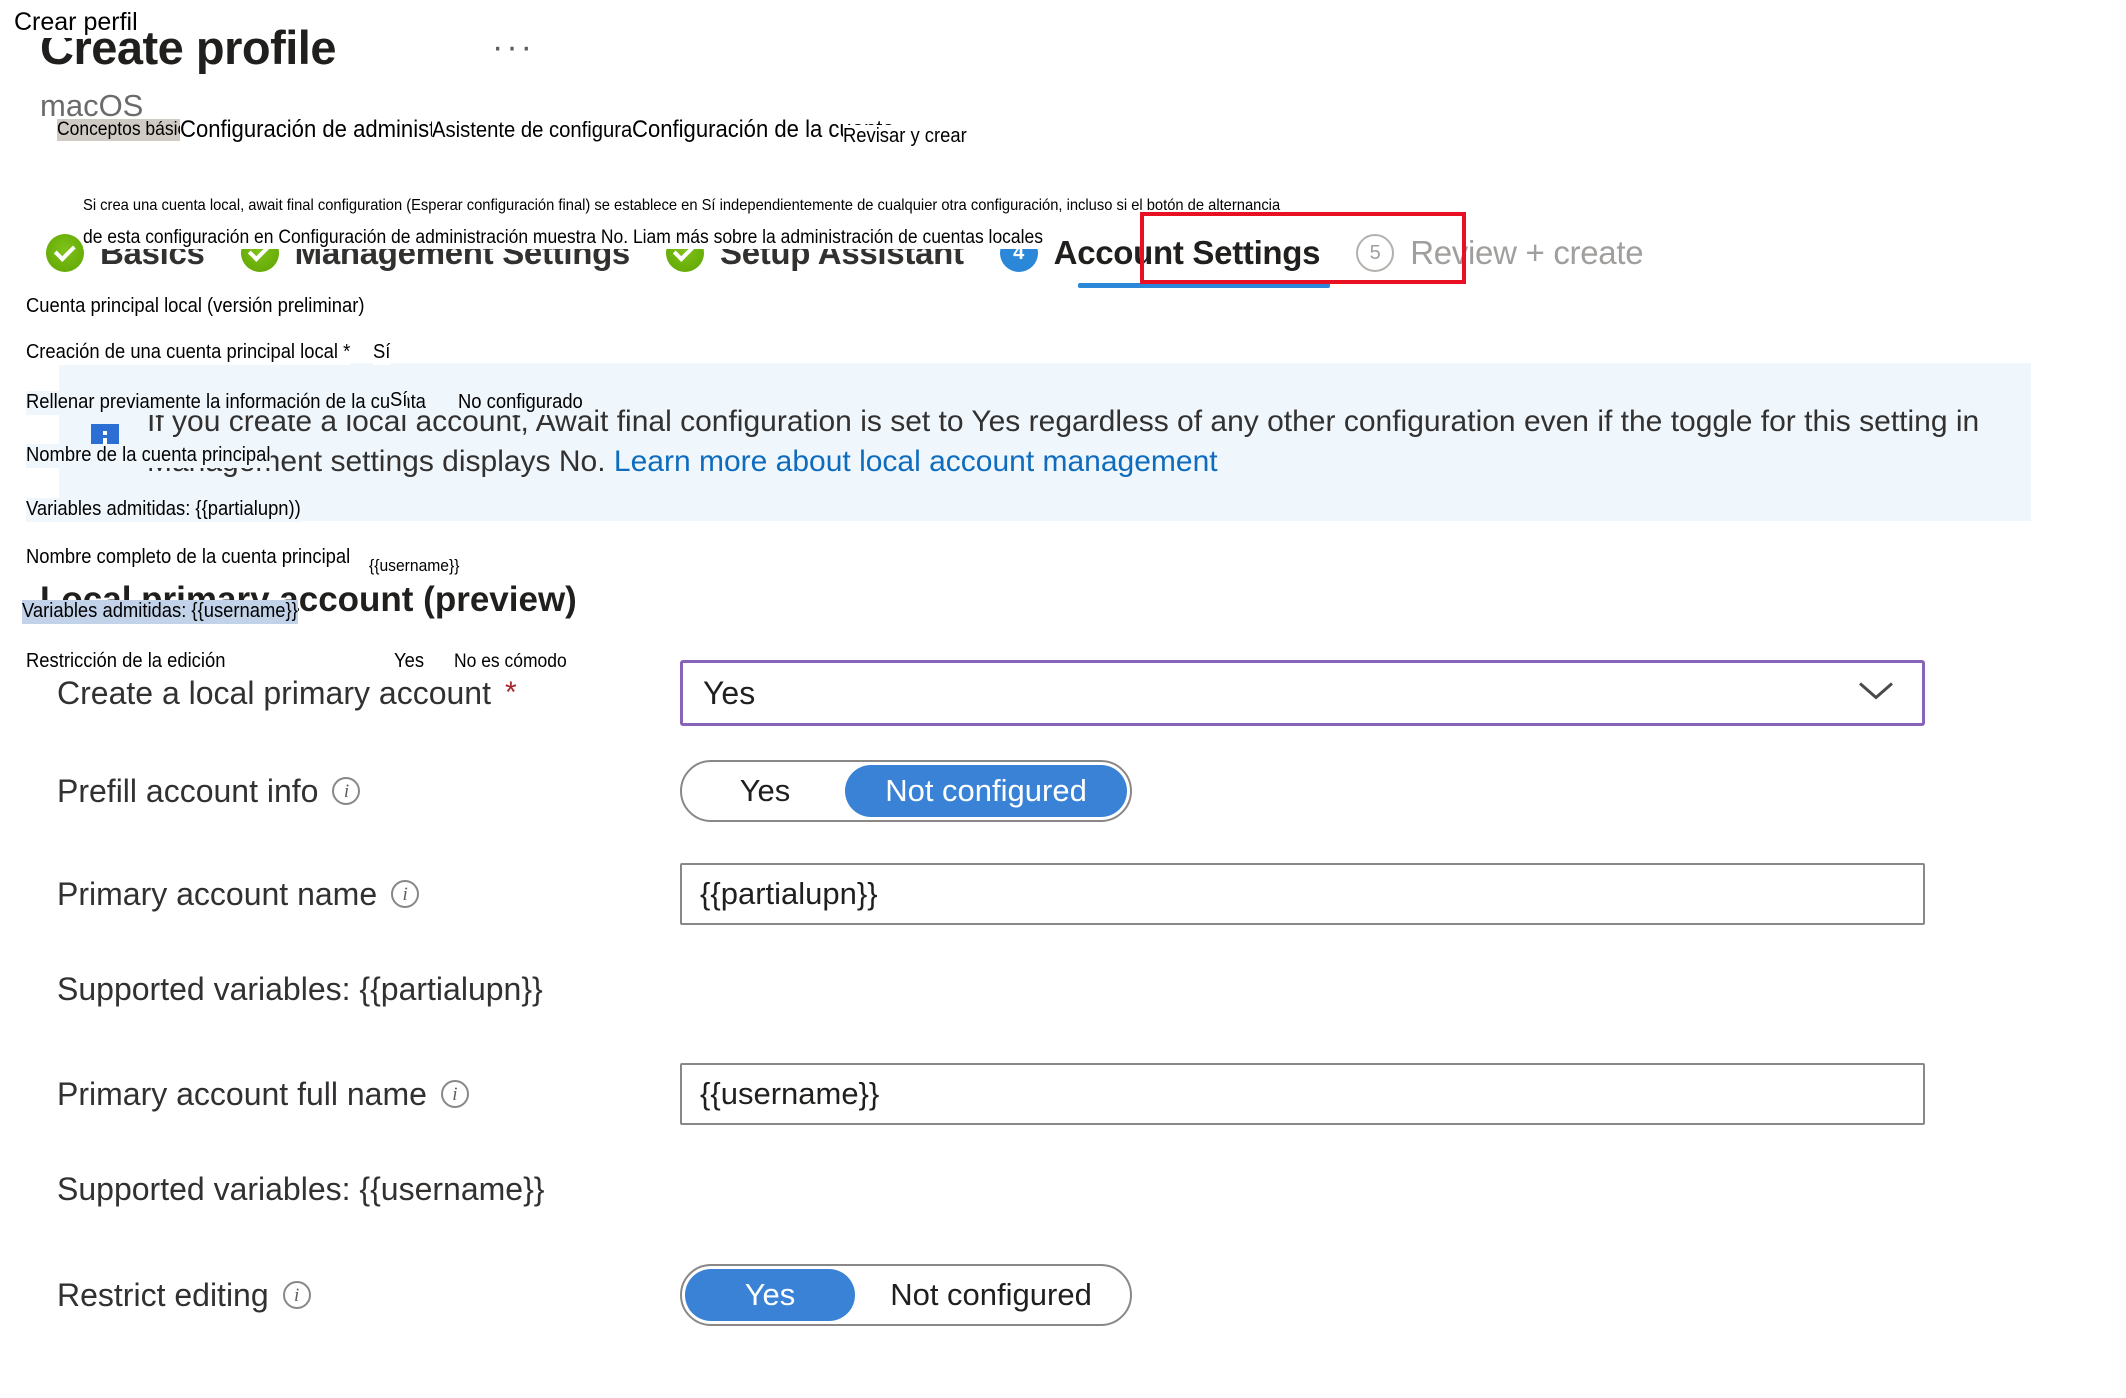 This screenshot has width=2126, height=1398. I want to click on wizard-step-label: Account Settings, so click(1187, 252).